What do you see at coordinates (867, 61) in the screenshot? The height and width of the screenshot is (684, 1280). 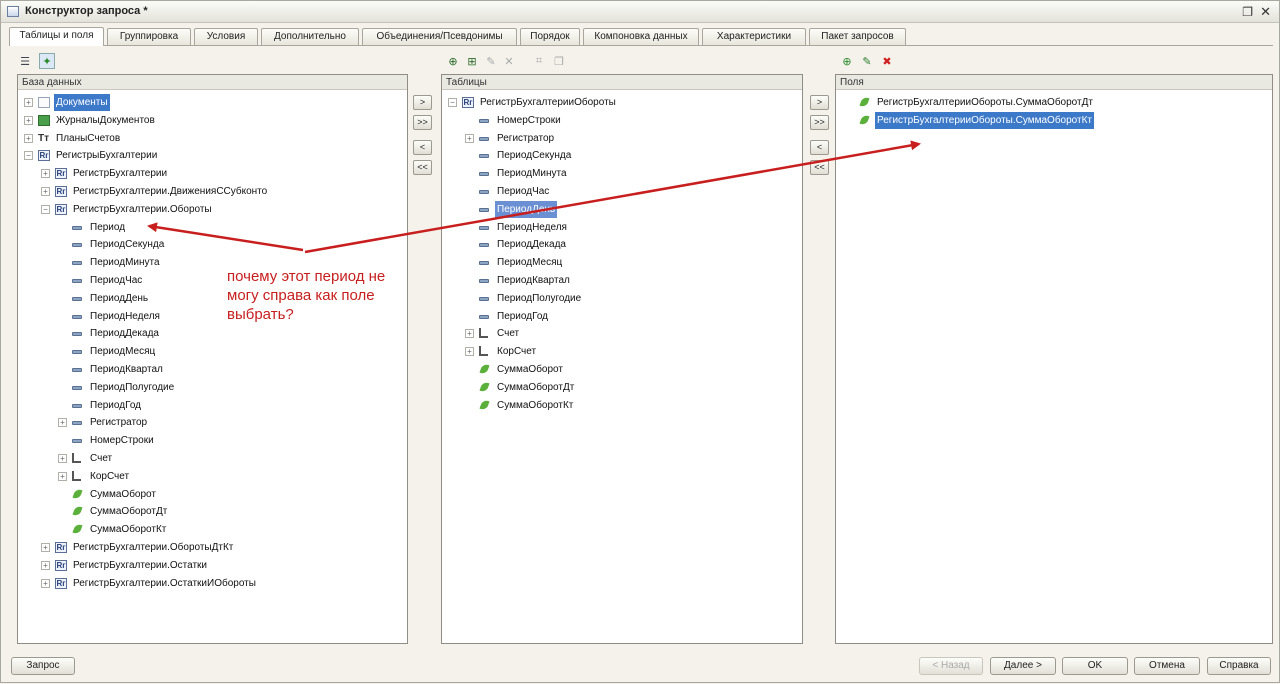 I see `edit-field-icon: ✎` at bounding box center [867, 61].